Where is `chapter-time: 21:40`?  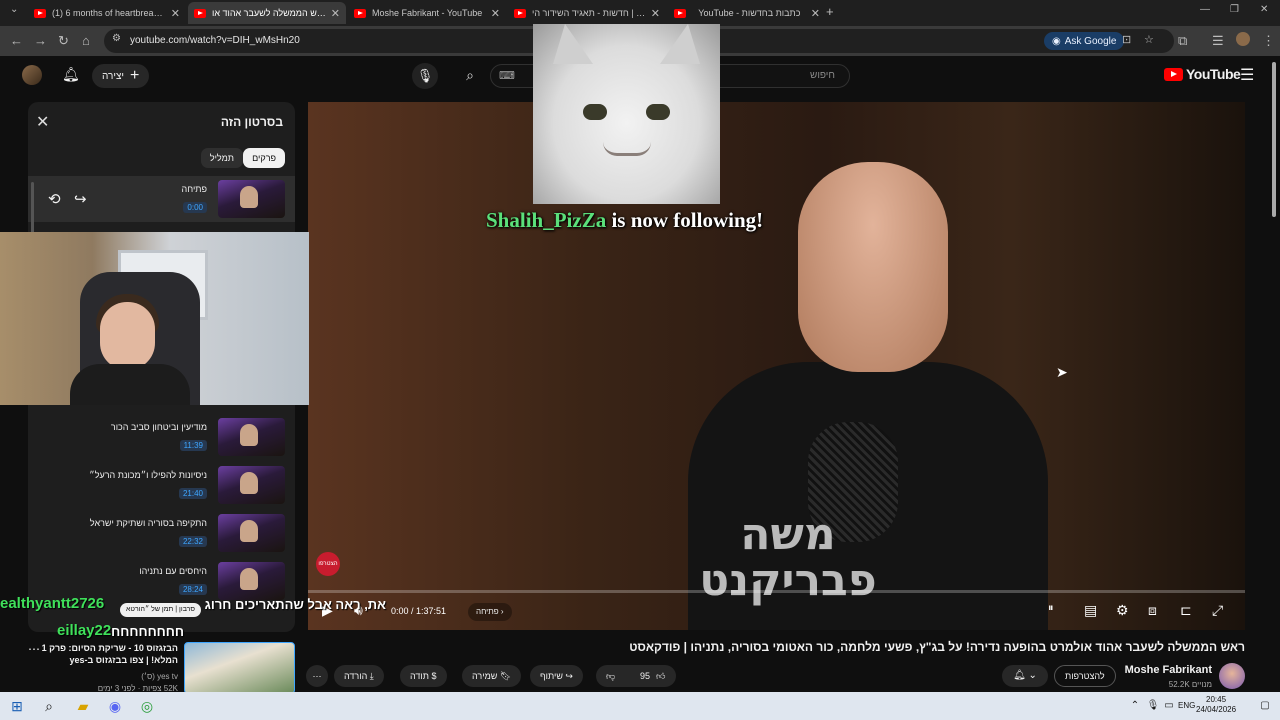
chapter-time: 21:40 is located at coordinates (192, 493).